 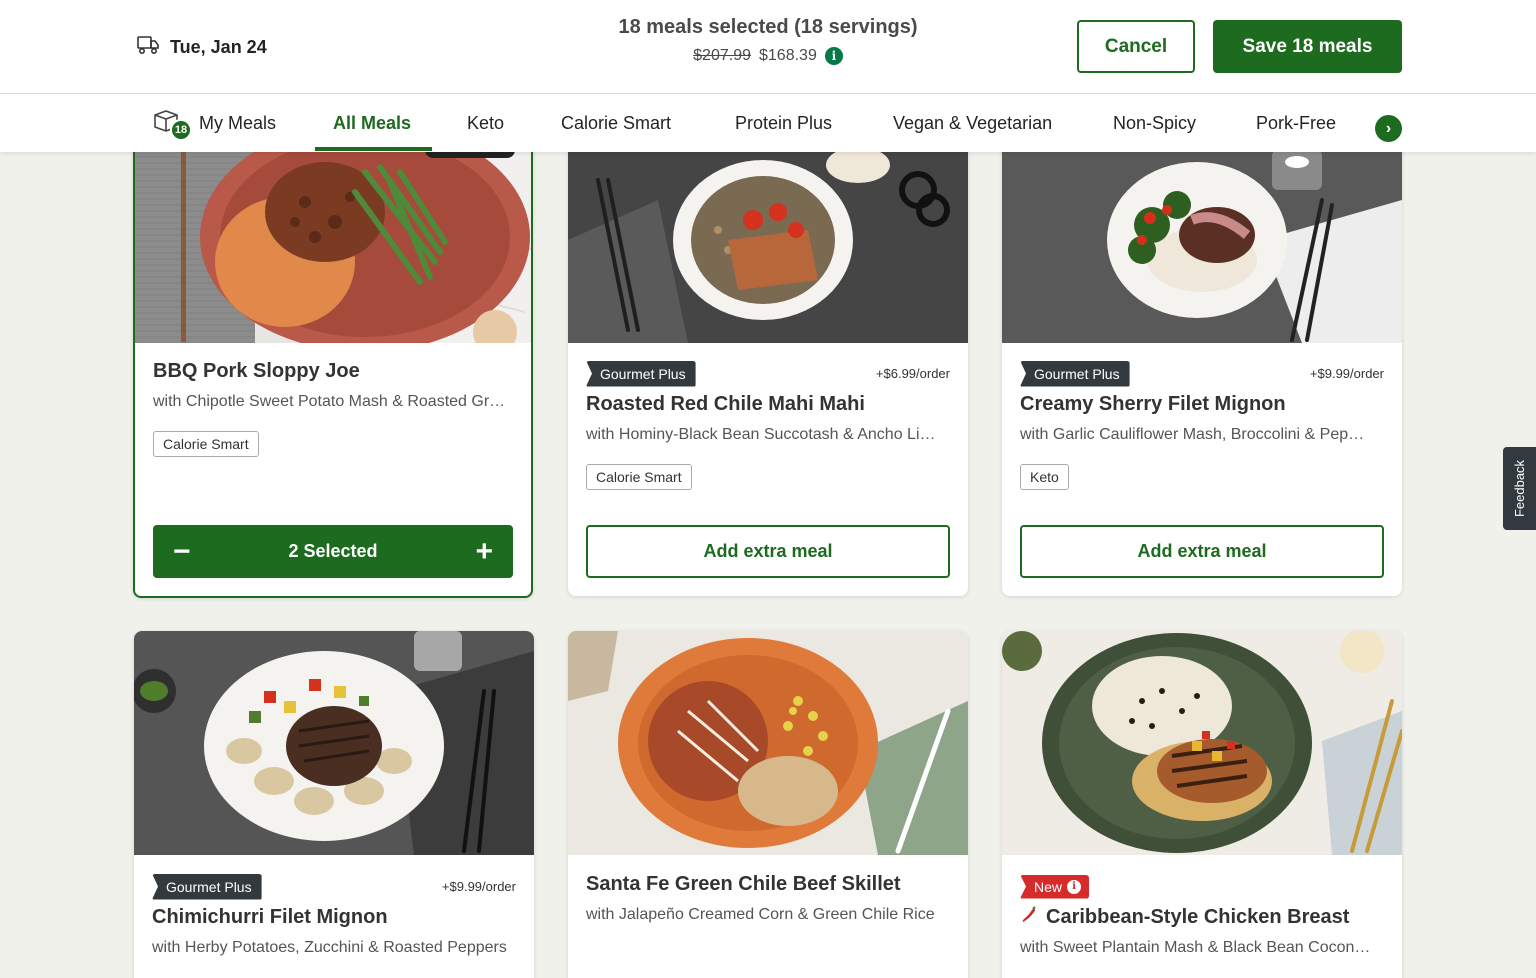 What do you see at coordinates (218, 47) in the screenshot?
I see `delivery-date: Tue, Jan 24` at bounding box center [218, 47].